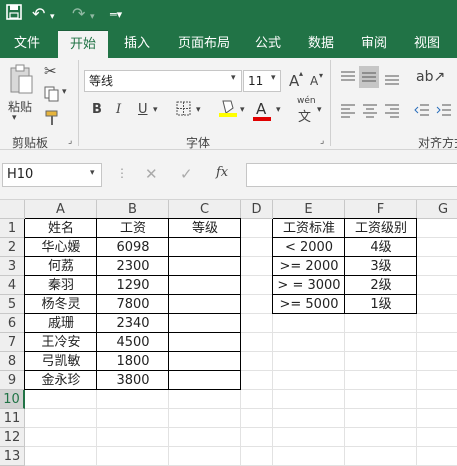 The image size is (457, 466). Describe the element at coordinates (52, 17) in the screenshot. I see `undo-dropdown-icon: ▾` at that location.